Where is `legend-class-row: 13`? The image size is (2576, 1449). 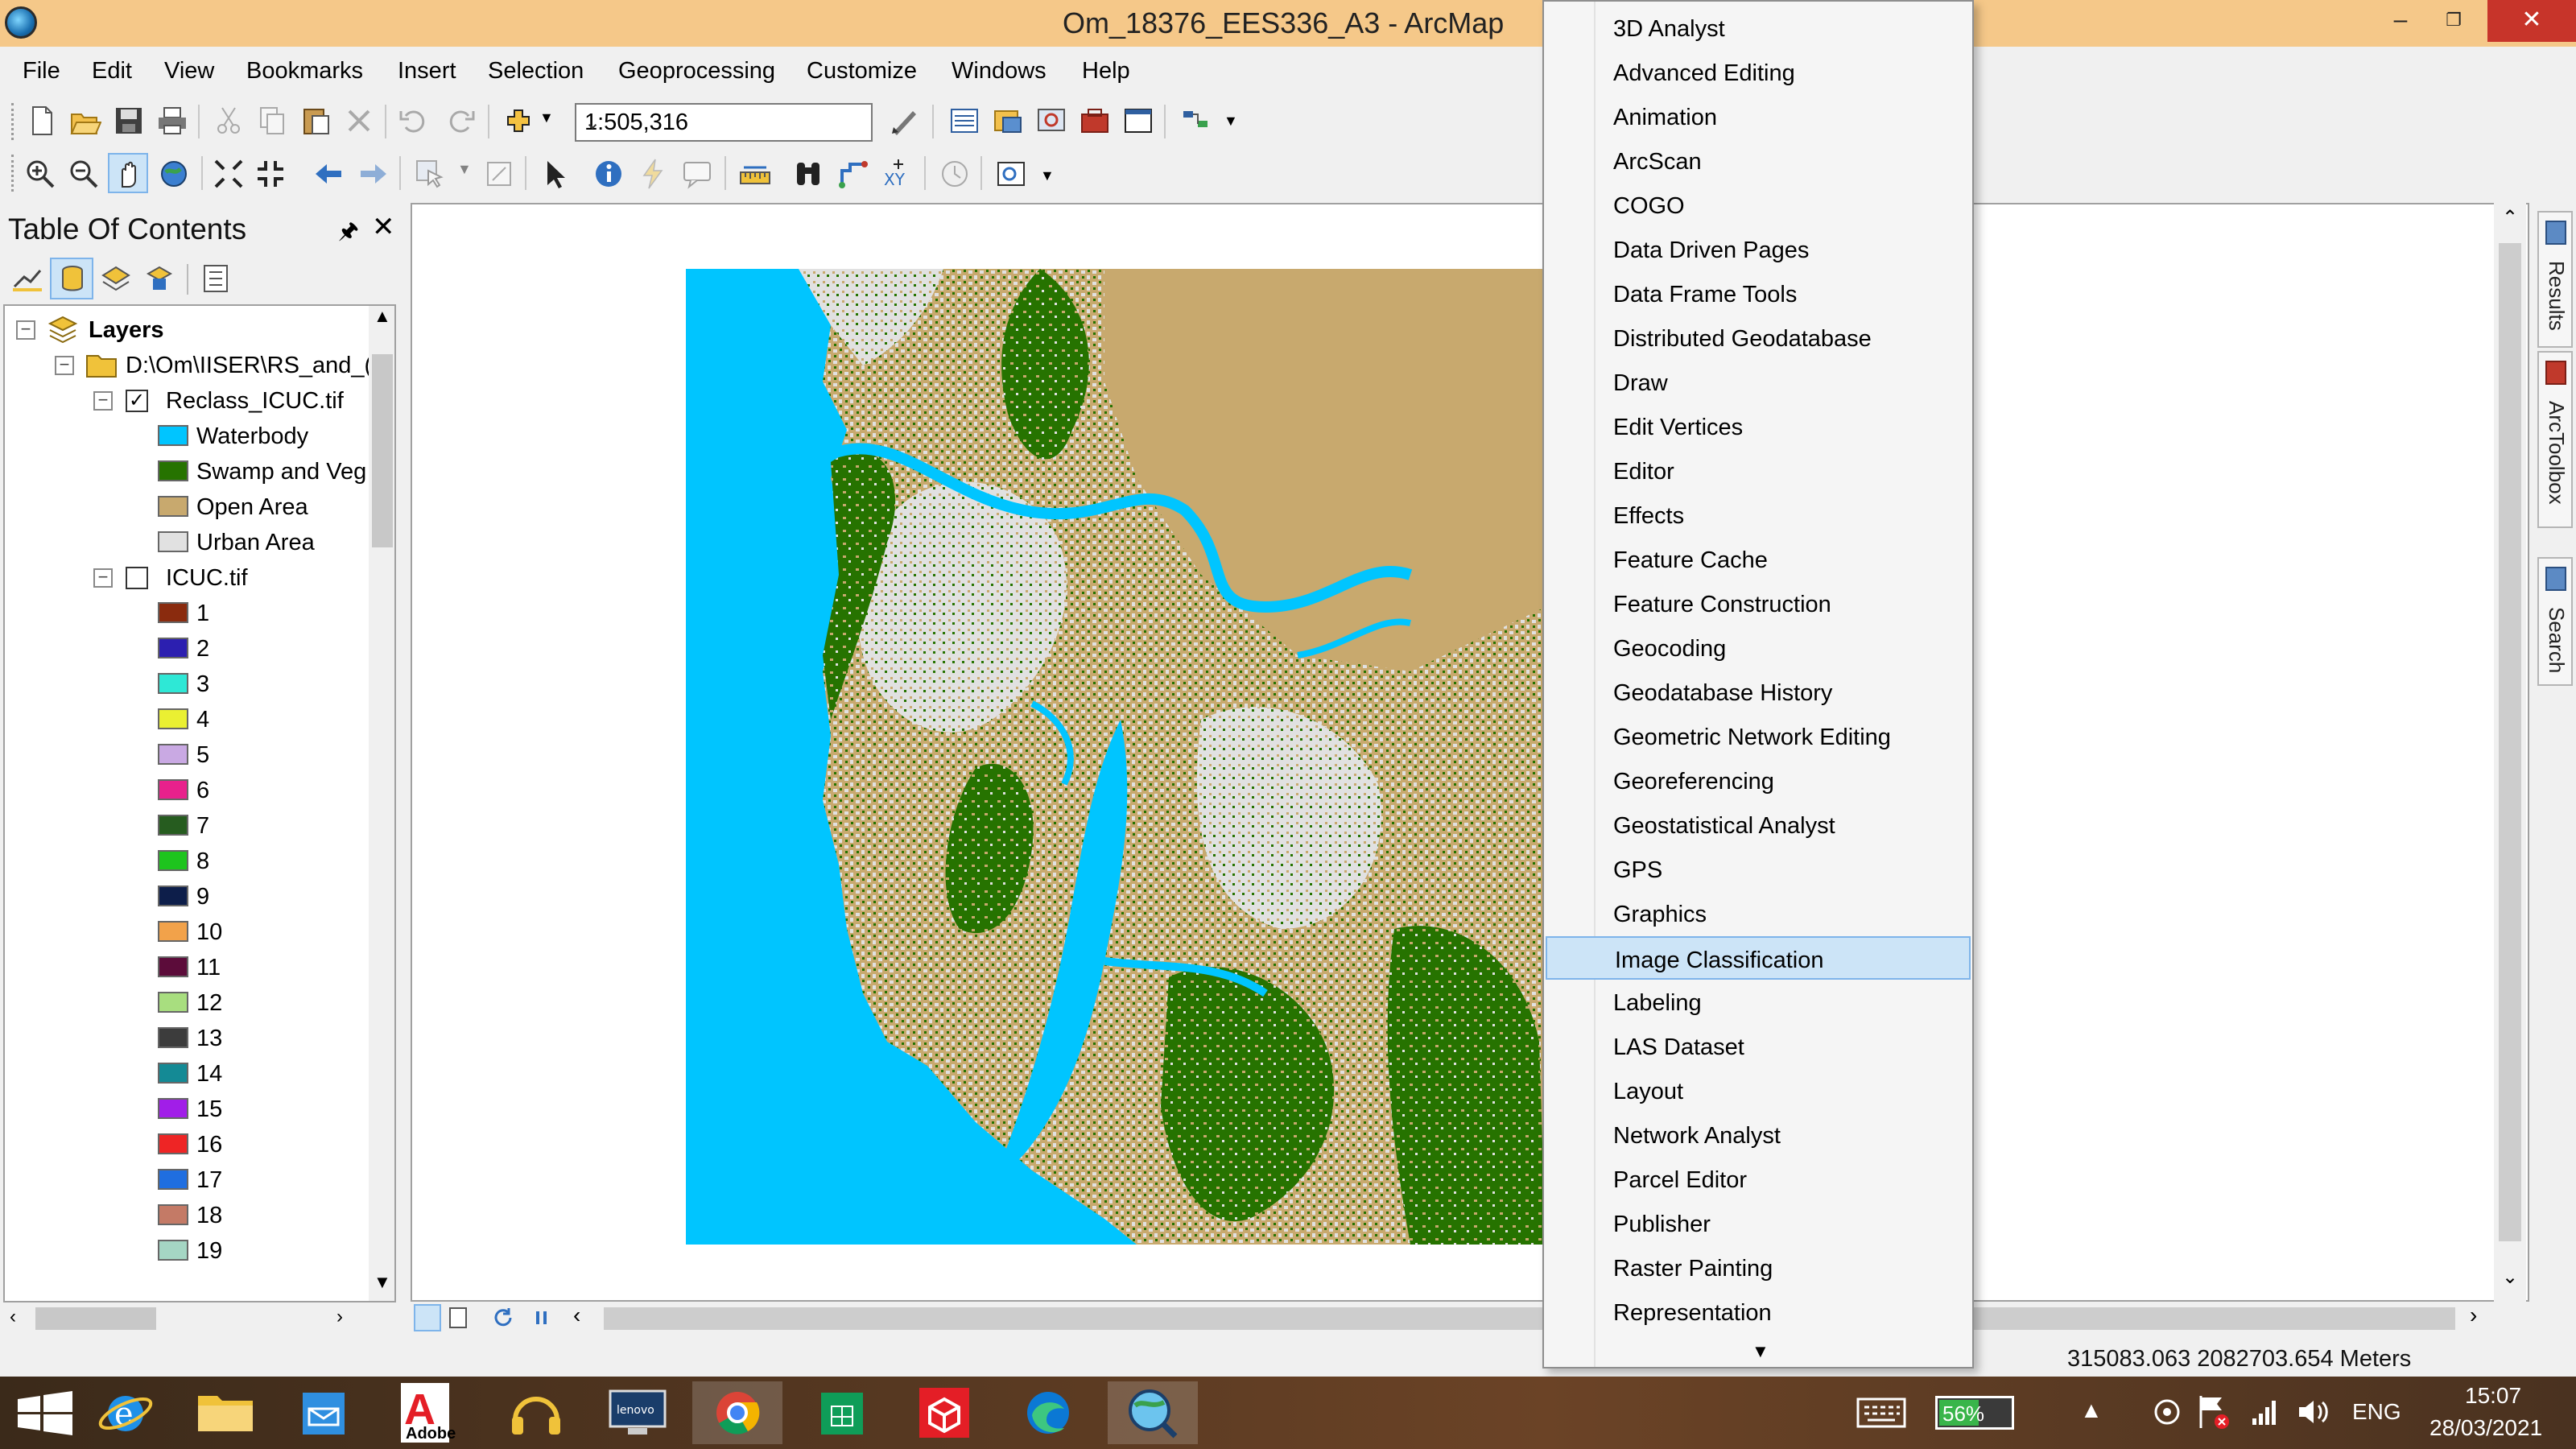
legend-class-row: 13 is located at coordinates (186, 1038).